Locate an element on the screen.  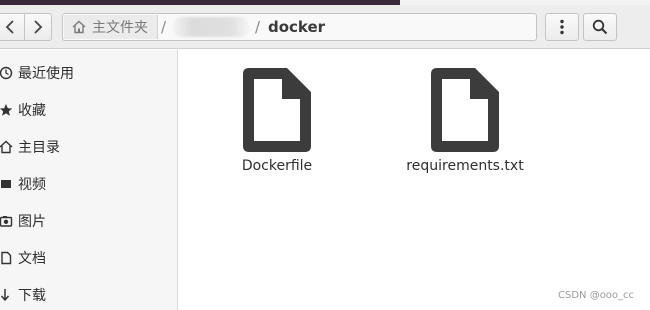
vertical-dots-icon is located at coordinates (562, 27).